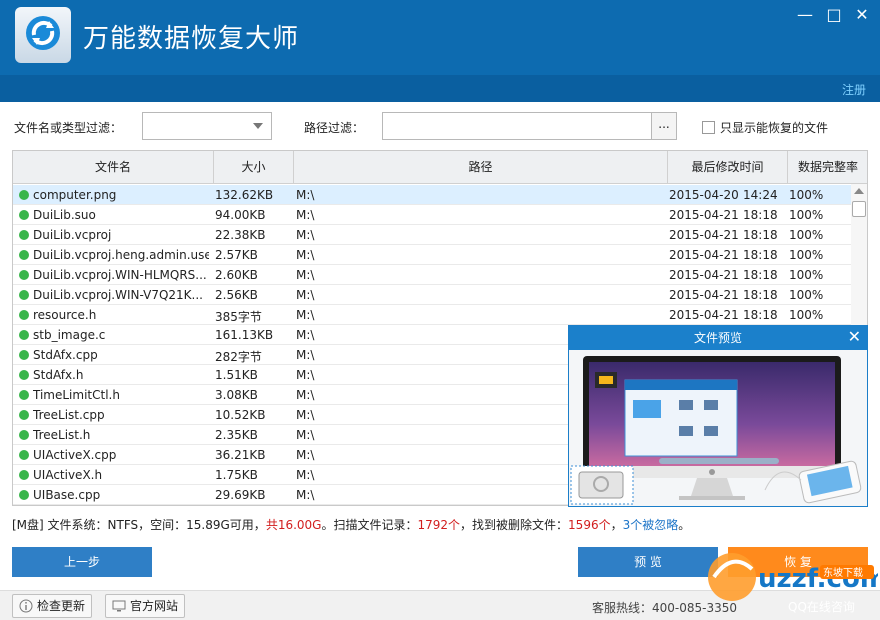 The image size is (880, 620). What do you see at coordinates (236, 475) in the screenshot?
I see `cell-size: 1.75KB` at bounding box center [236, 475].